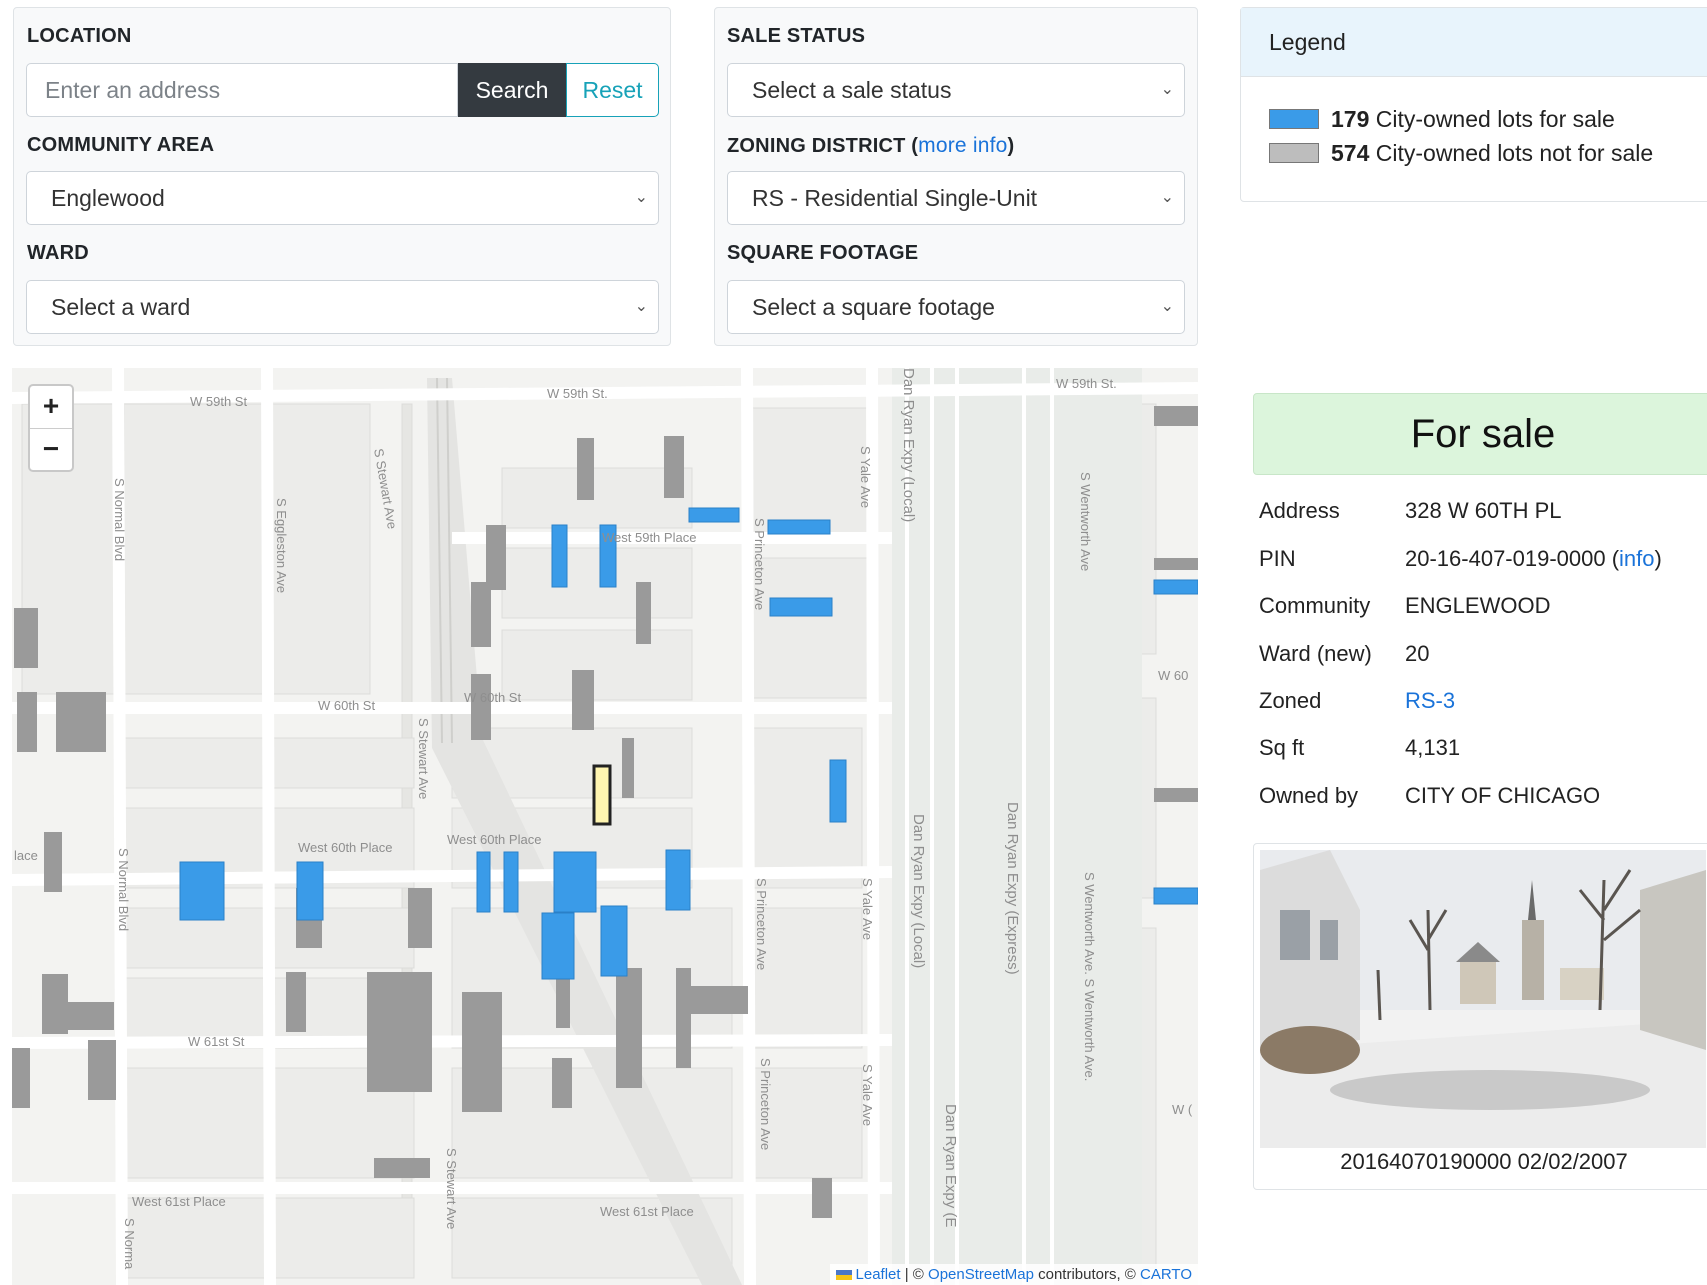 The image size is (1707, 1285). I want to click on square-footage-select: Select a square footage ⌄, so click(956, 307).